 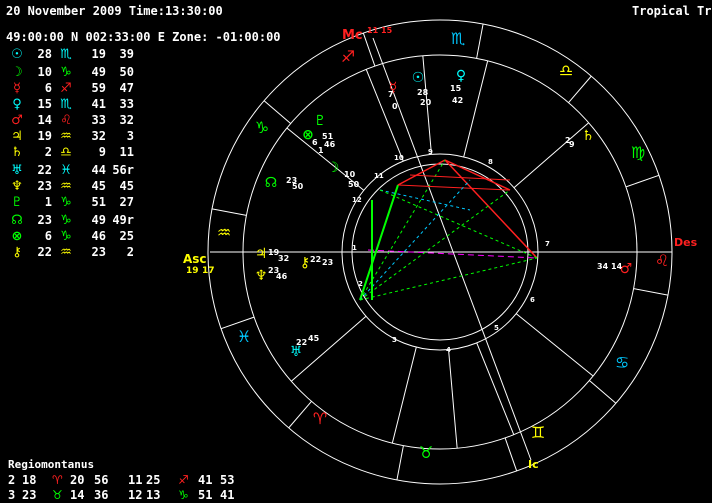 What do you see at coordinates (394, 340) in the screenshot?
I see `house-number: 3` at bounding box center [394, 340].